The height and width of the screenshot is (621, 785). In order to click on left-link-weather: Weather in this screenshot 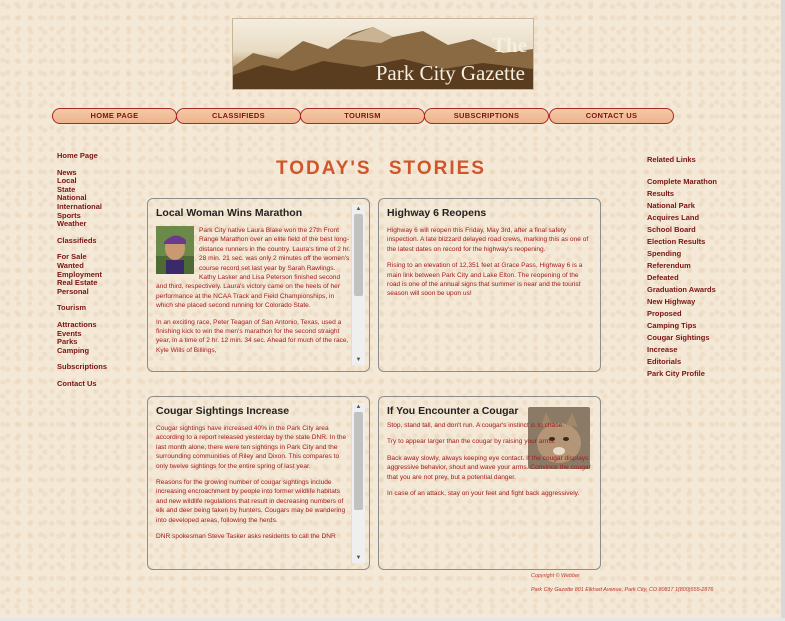, I will do `click(97, 224)`.